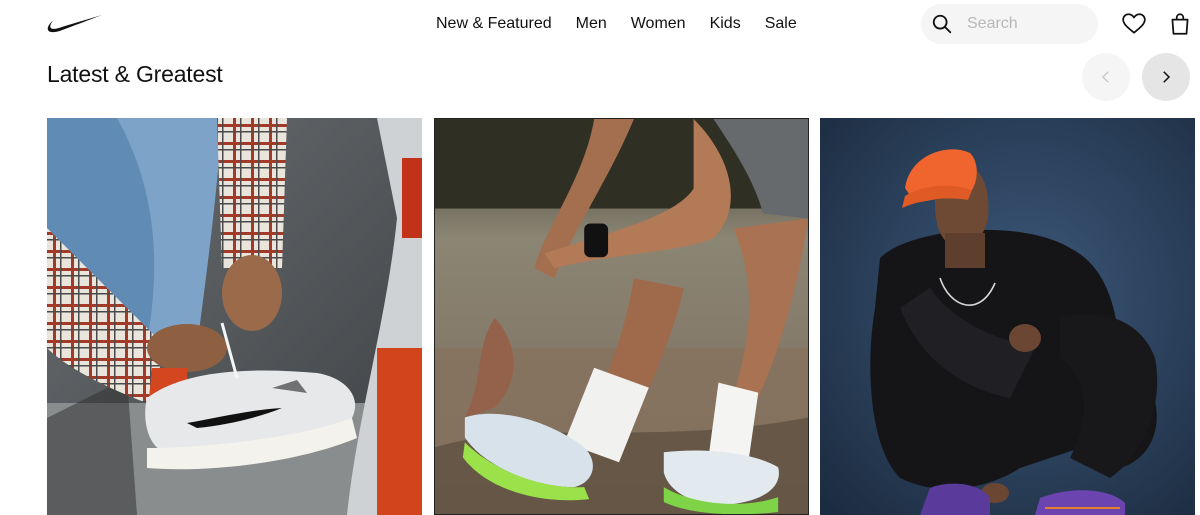  What do you see at coordinates (1134, 24) in the screenshot?
I see `heart-icon` at bounding box center [1134, 24].